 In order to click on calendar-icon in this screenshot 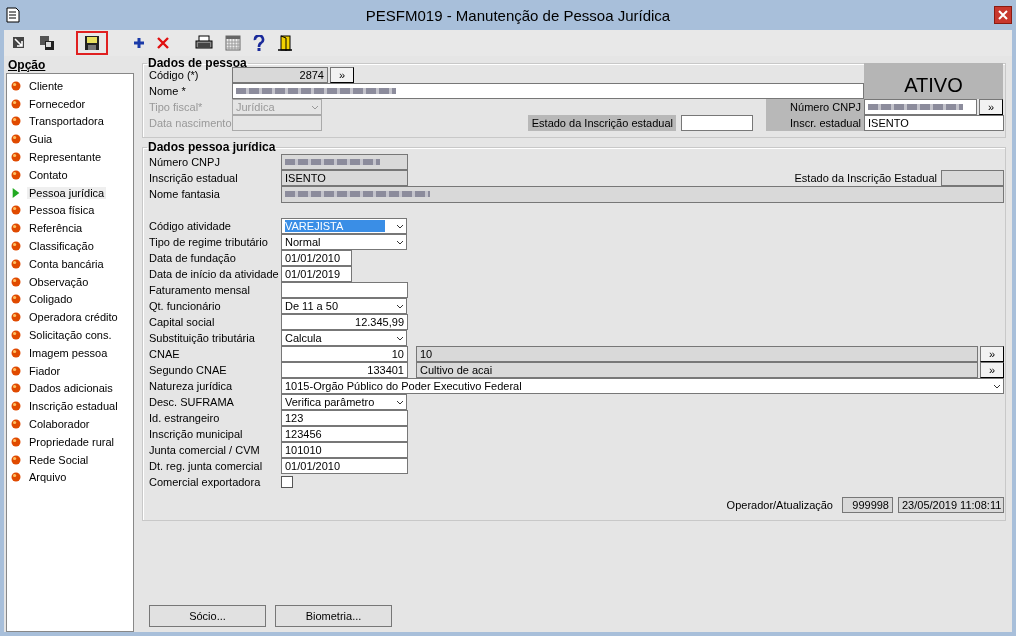, I will do `click(233, 43)`.